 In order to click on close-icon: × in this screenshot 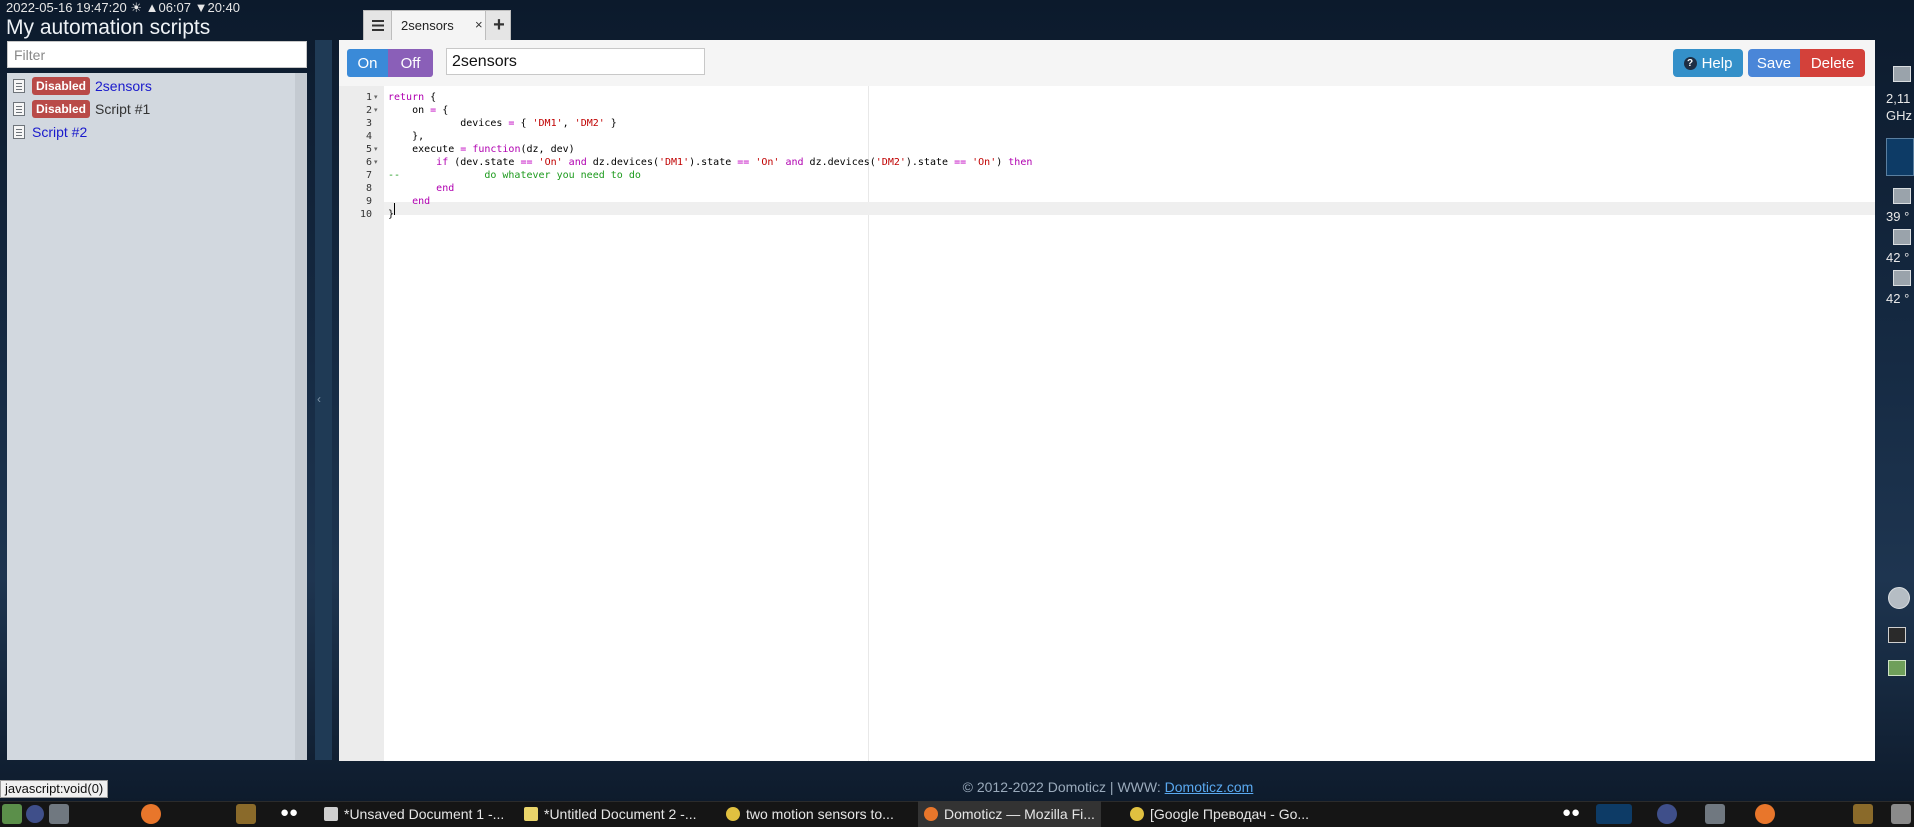, I will do `click(479, 24)`.